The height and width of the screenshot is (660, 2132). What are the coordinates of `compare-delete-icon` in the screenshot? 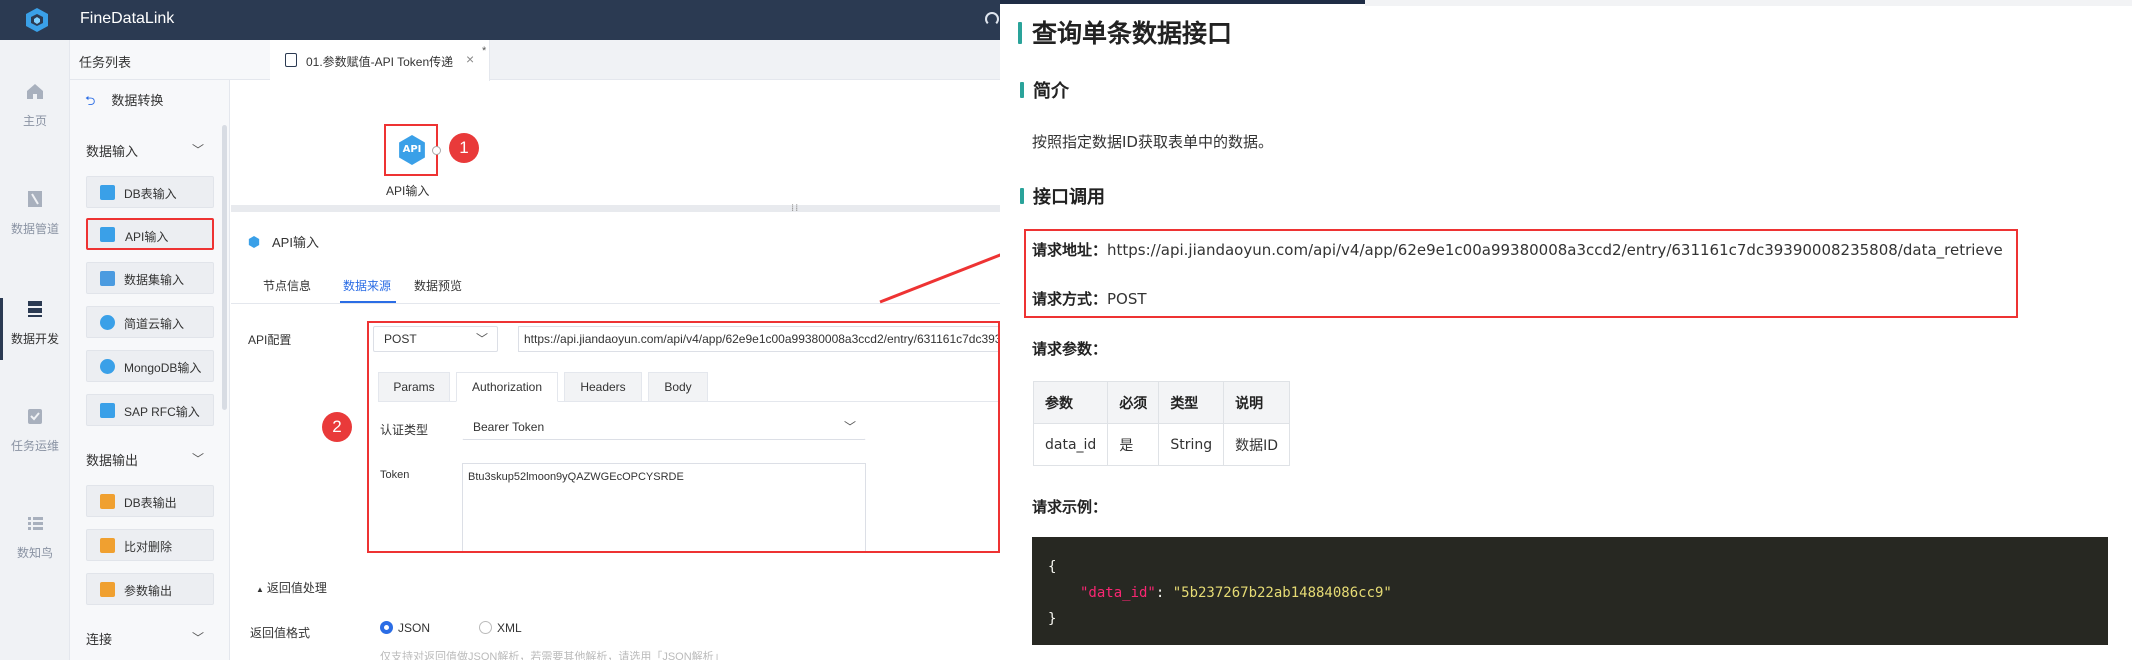 It's located at (107, 545).